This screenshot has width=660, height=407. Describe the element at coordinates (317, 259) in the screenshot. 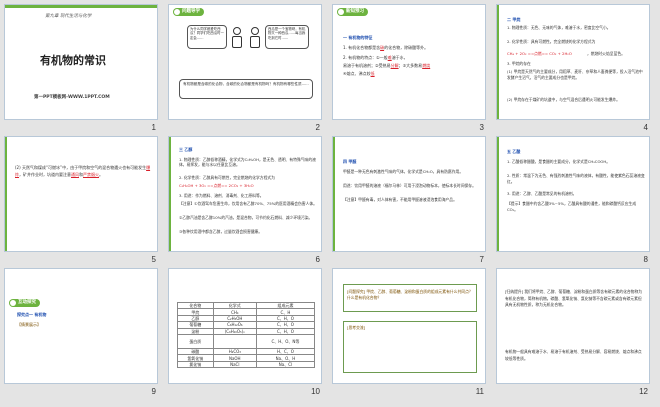

I see `slide-number: 6` at that location.